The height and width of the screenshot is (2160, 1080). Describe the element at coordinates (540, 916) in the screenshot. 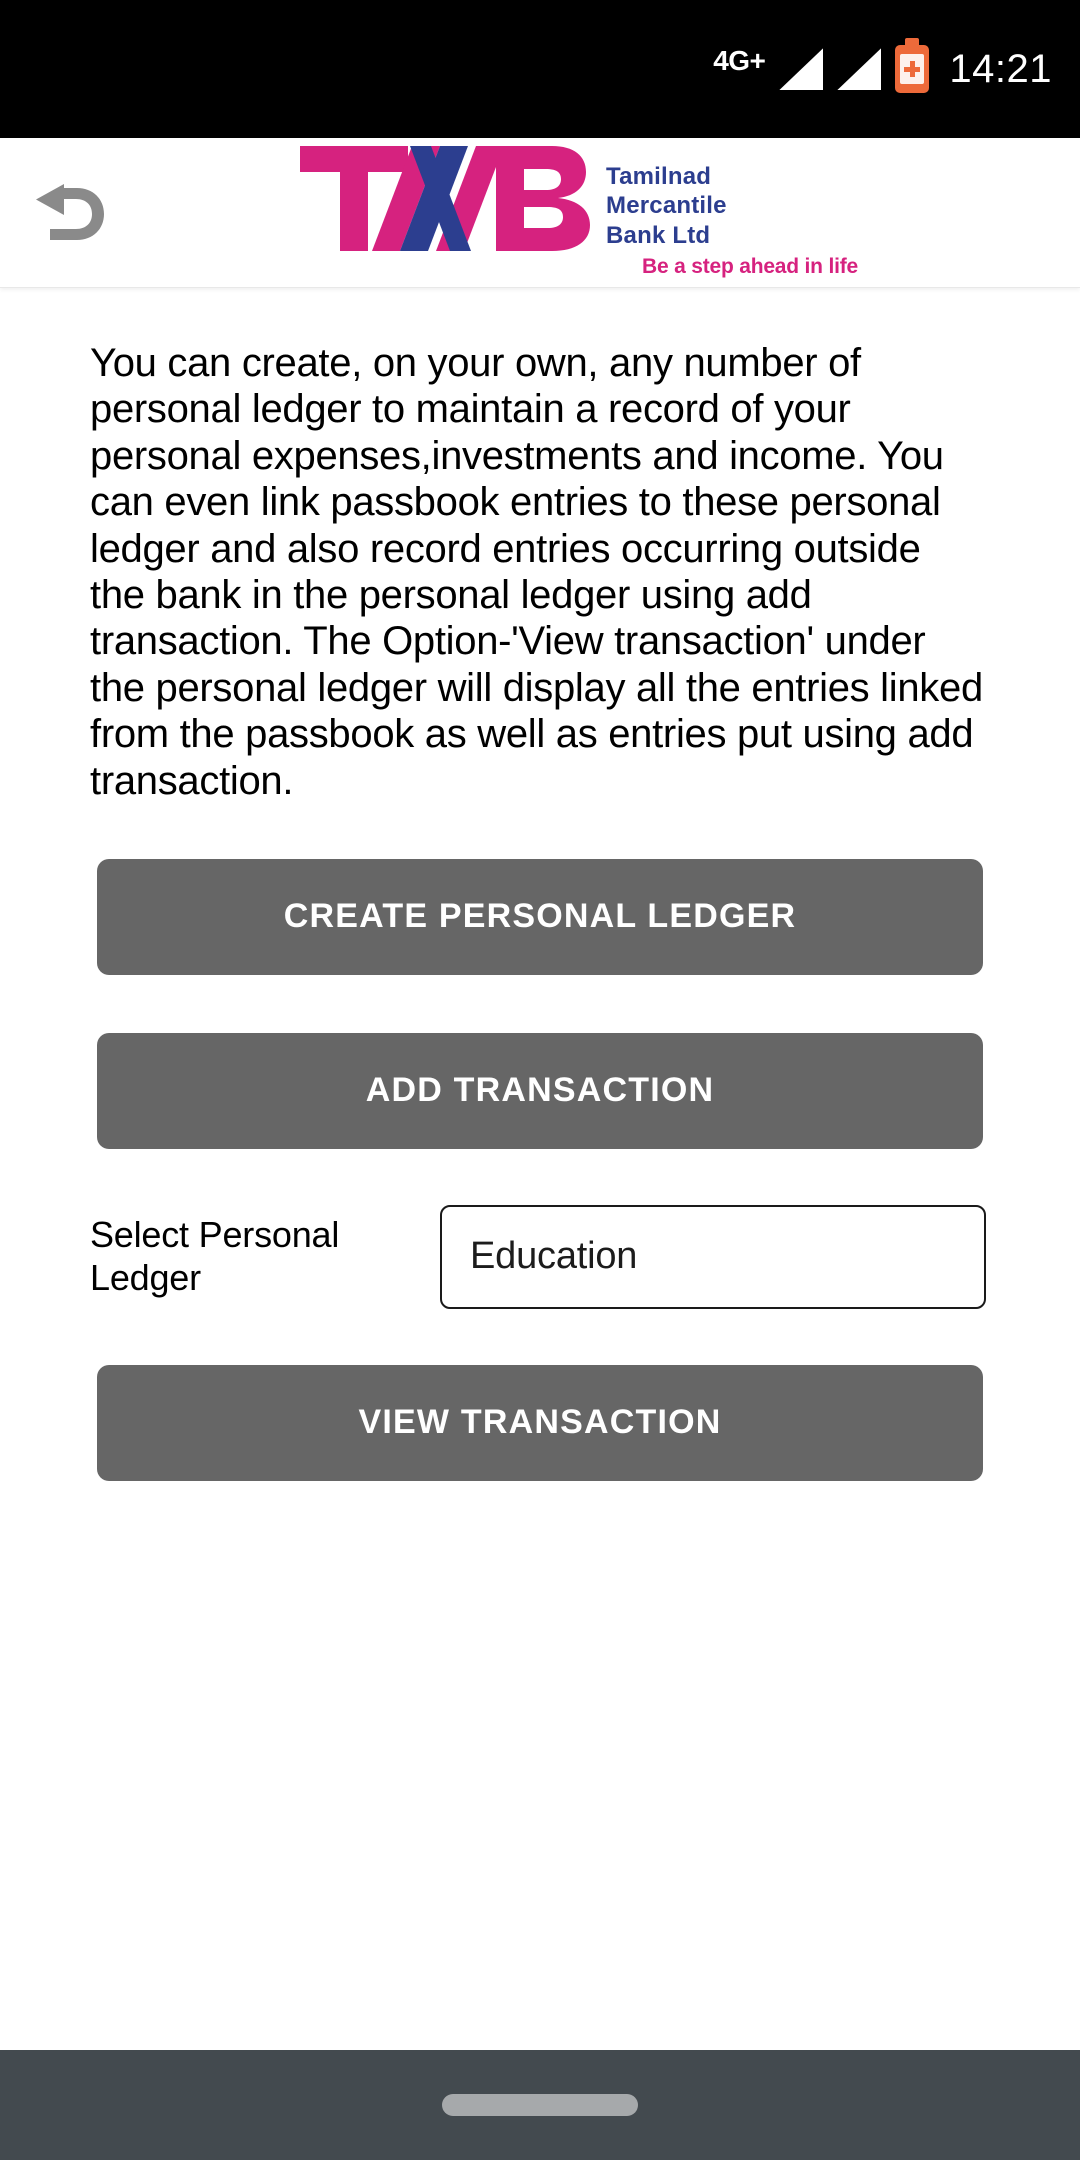

I see `create-personal-ledger-button: CREATE PERSONAL LEDGER` at that location.